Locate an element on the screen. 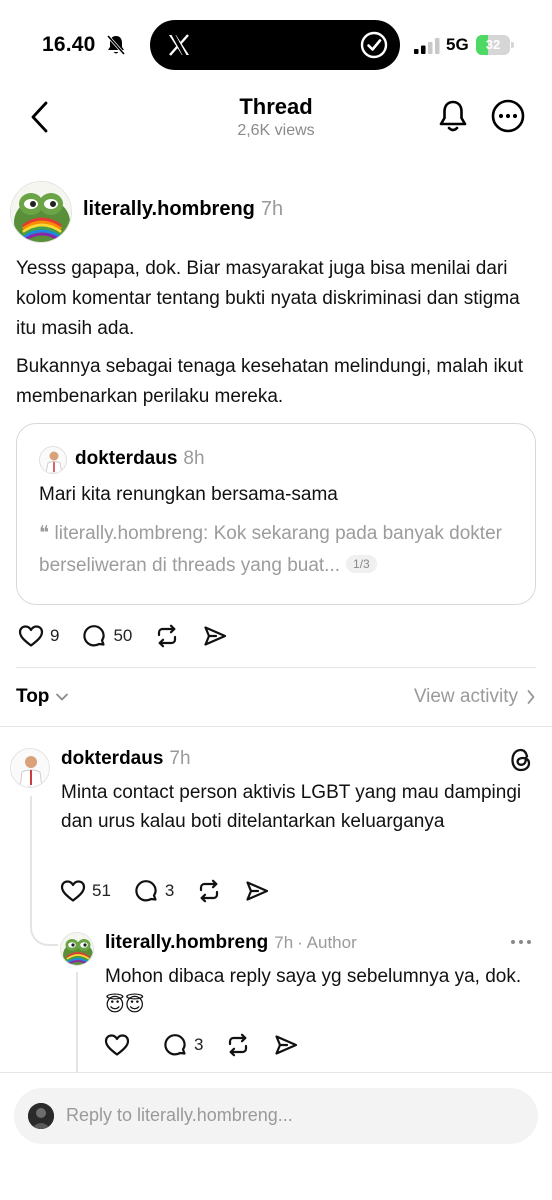 The image size is (552, 1200). bell-off-icon is located at coordinates (116, 45).